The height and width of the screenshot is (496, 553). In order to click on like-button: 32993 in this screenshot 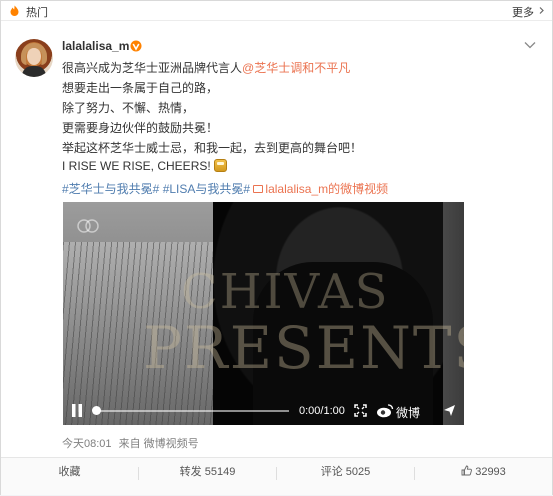, I will do `click(483, 477)`.